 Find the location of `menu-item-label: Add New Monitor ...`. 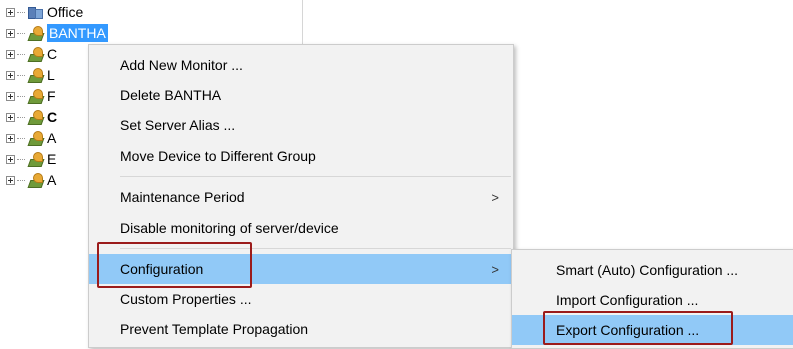

menu-item-label: Add New Monitor ... is located at coordinates (181, 65).